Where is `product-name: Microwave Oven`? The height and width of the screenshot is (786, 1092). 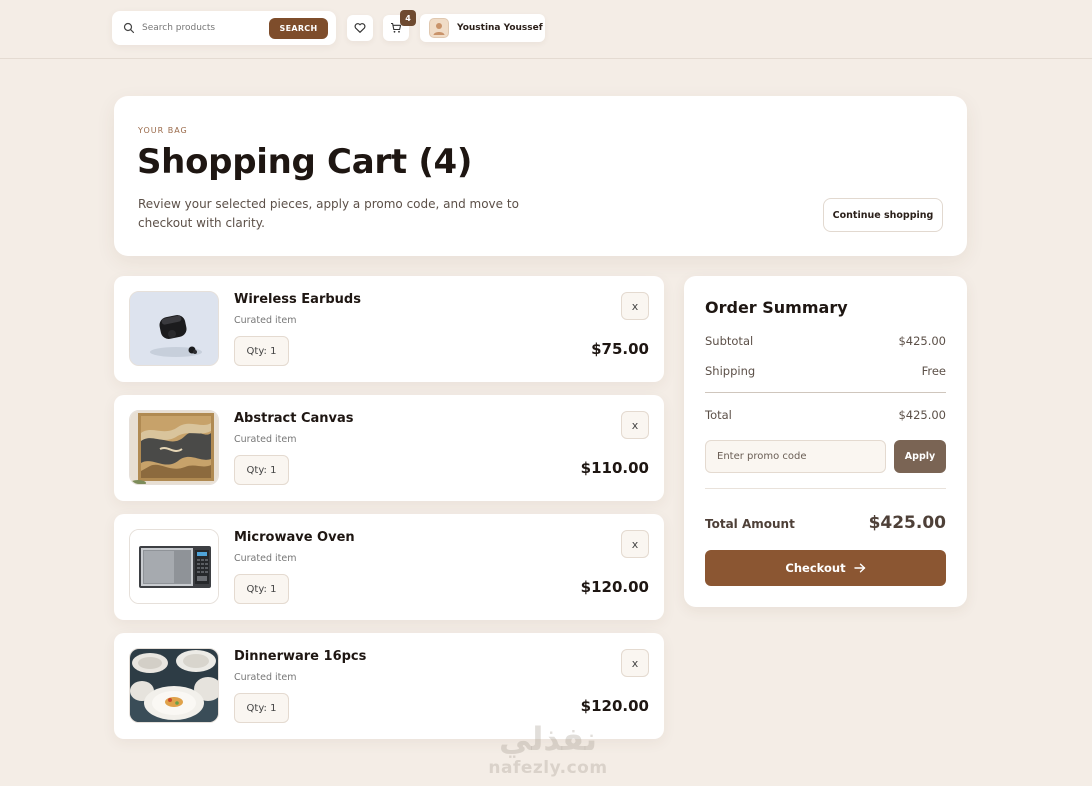
product-name: Microwave Oven is located at coordinates (294, 537).